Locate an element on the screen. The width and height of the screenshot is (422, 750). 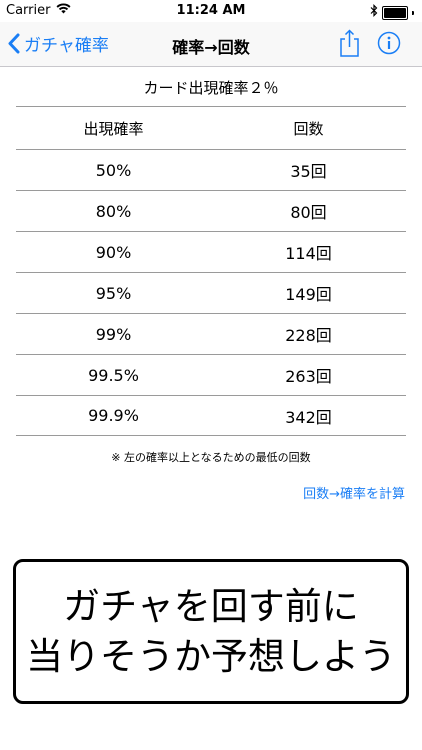
battery-icon is located at coordinates (395, 12).